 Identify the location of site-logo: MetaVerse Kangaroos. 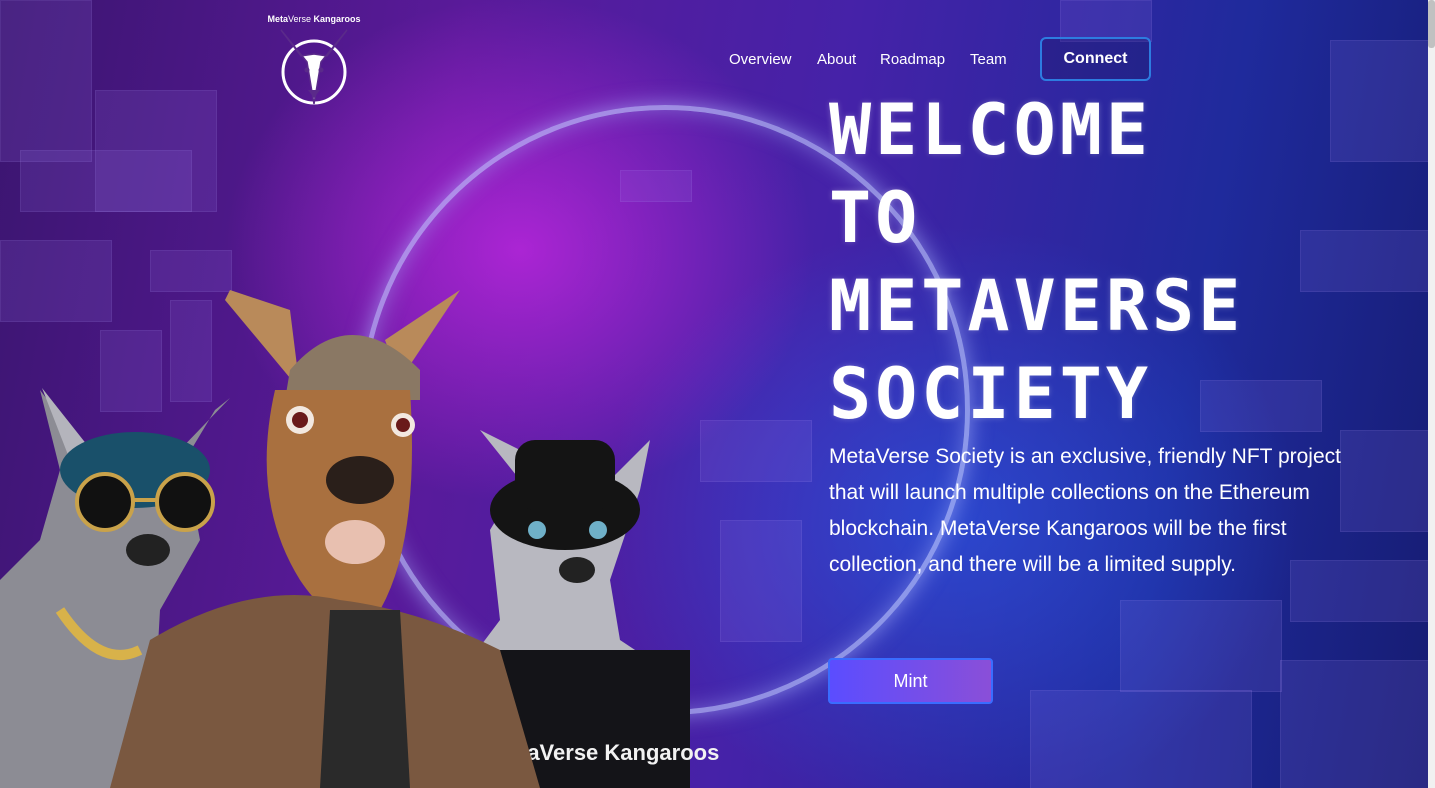
(314, 62).